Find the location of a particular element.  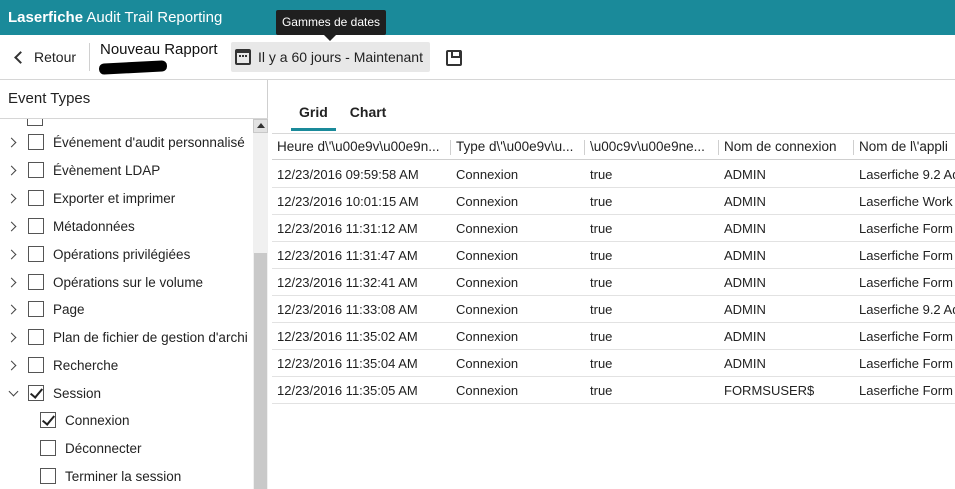

tree-item-label: Opérations sur le volume is located at coordinates (128, 282).